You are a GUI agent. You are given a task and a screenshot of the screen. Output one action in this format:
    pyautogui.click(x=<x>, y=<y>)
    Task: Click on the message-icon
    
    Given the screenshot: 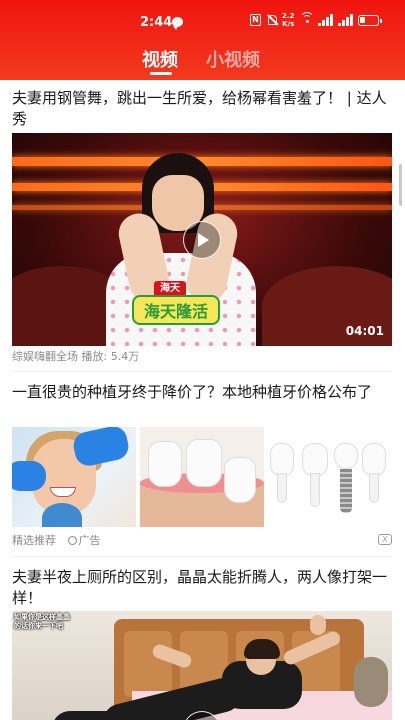 What is the action you would take?
    pyautogui.click(x=177, y=23)
    